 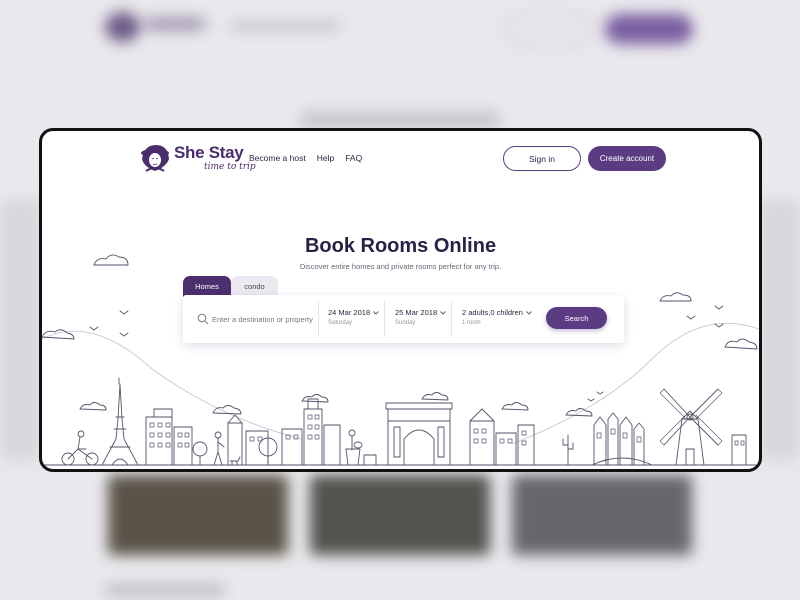 I want to click on checkin-date: 24 Mar 2018, so click(x=349, y=312).